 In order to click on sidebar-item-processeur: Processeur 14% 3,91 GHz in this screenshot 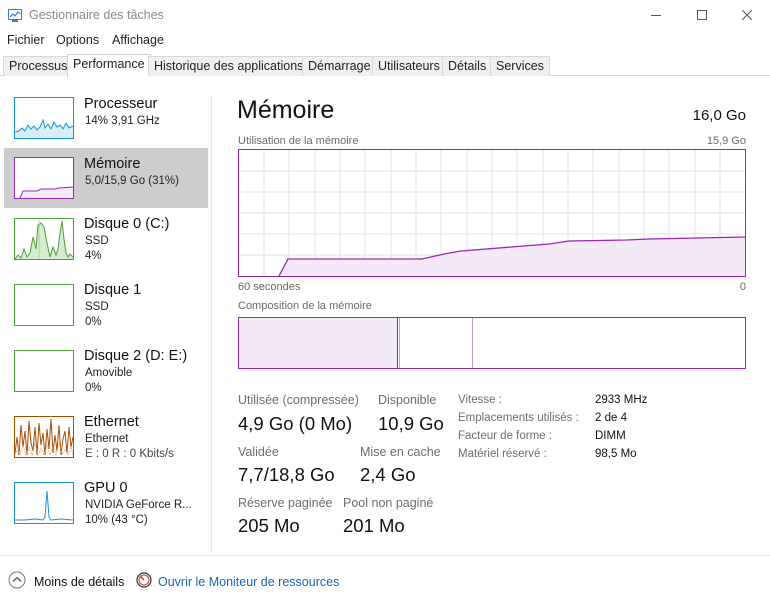, I will do `click(106, 118)`.